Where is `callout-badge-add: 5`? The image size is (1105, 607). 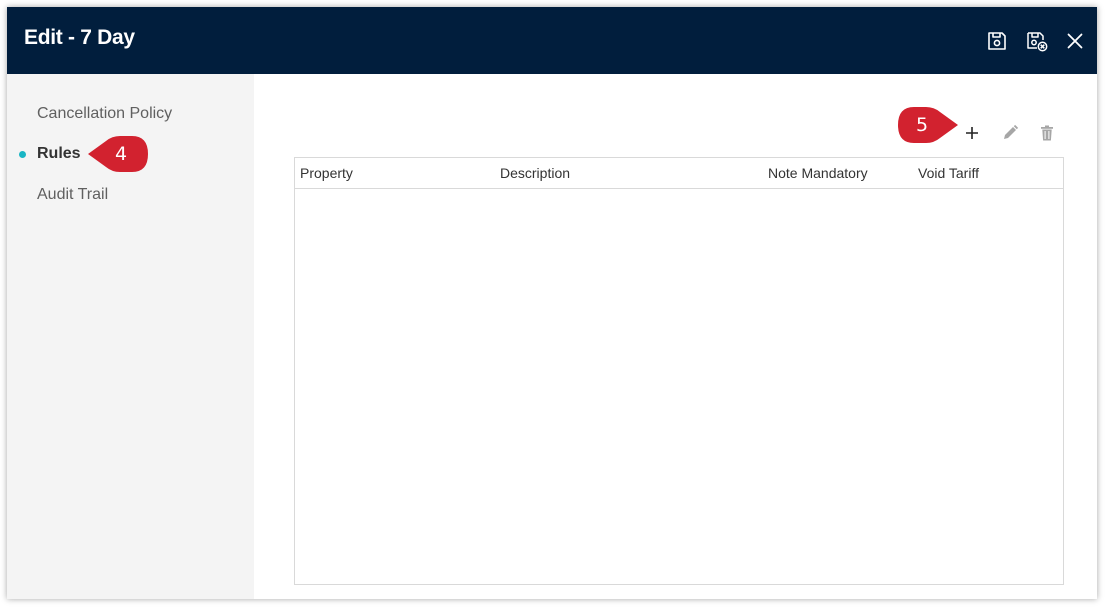 callout-badge-add: 5 is located at coordinates (928, 125).